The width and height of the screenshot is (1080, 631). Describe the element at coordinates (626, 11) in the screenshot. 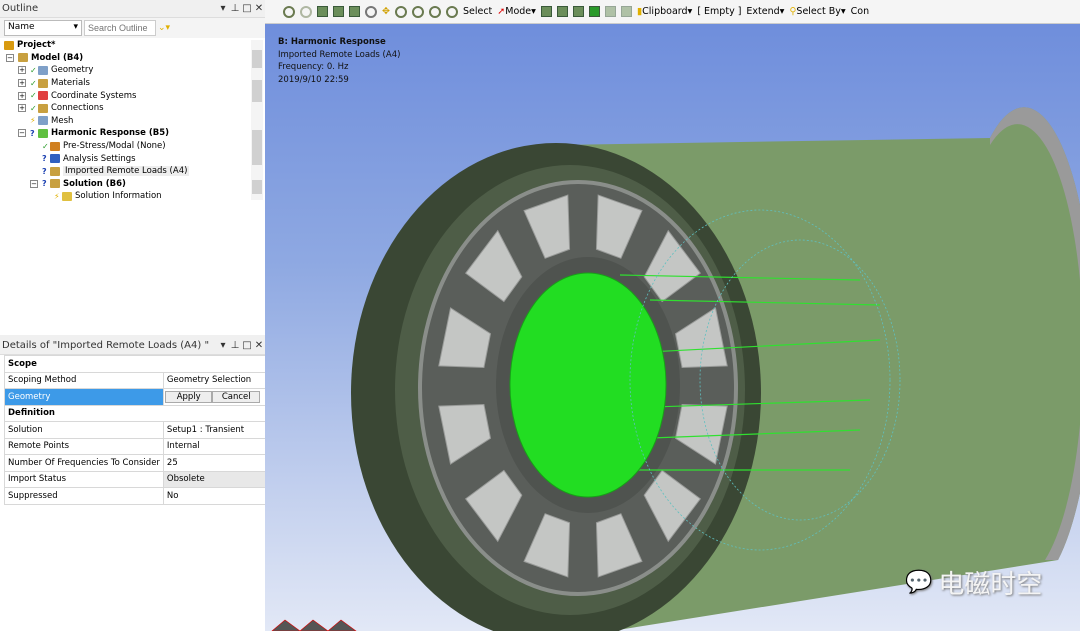

I see `select-element-icon` at that location.